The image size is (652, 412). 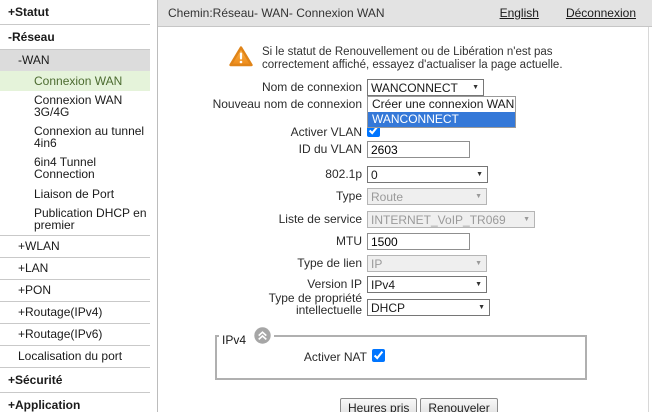 What do you see at coordinates (75, 106) in the screenshot?
I see `sidebar-item-connexion-wan-3g4g: Connexion WAN 3G/4G` at bounding box center [75, 106].